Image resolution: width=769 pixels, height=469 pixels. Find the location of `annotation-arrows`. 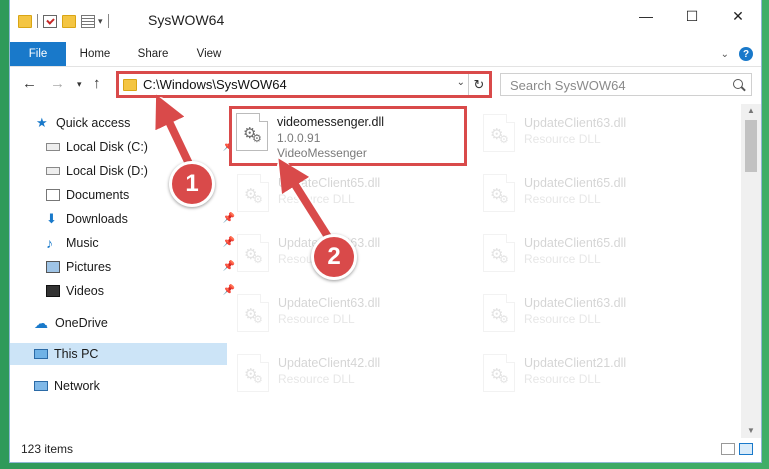

annotation-arrows is located at coordinates (245, 170).